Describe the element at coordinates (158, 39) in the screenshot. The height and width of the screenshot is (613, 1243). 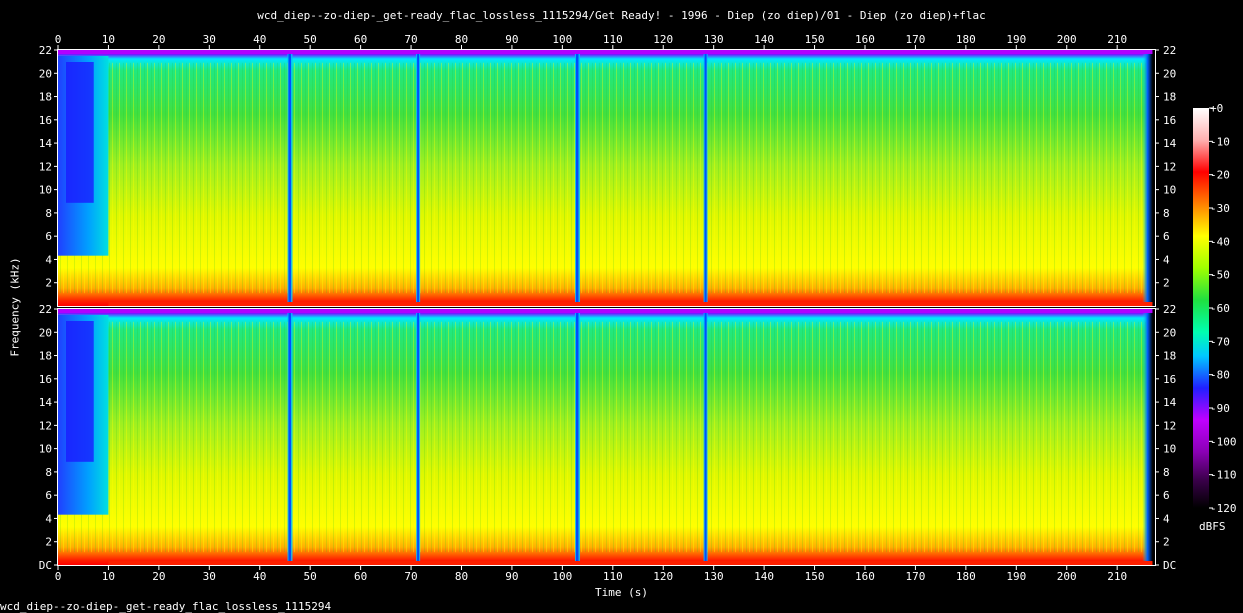
I see `x-tick-label: 20` at that location.